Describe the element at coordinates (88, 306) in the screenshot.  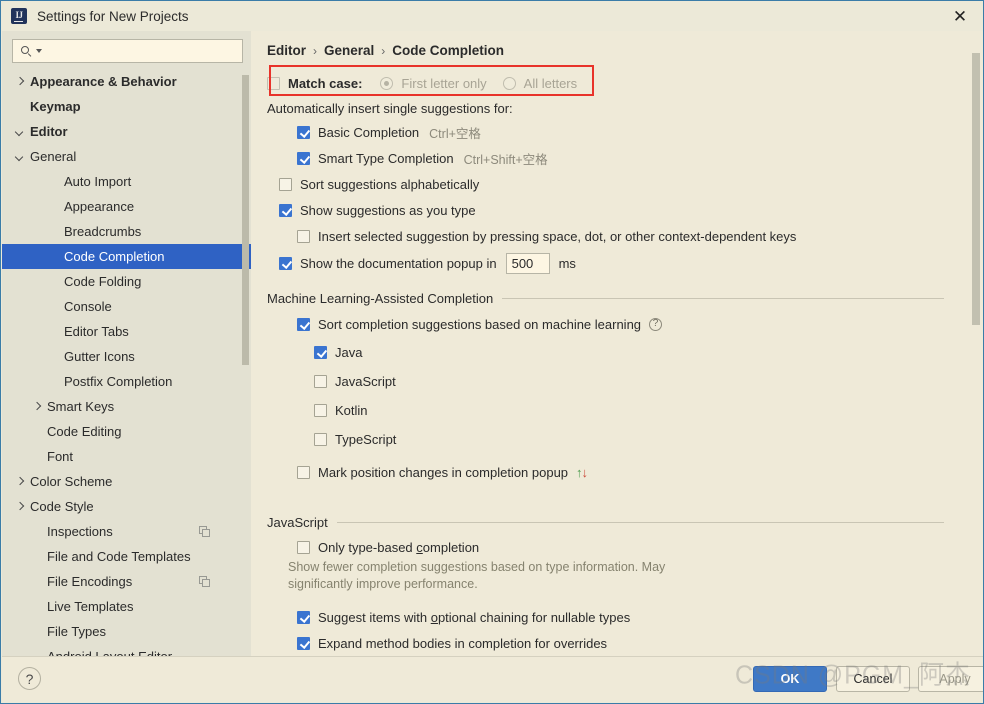
I see `sidebar-item-label: Console` at that location.